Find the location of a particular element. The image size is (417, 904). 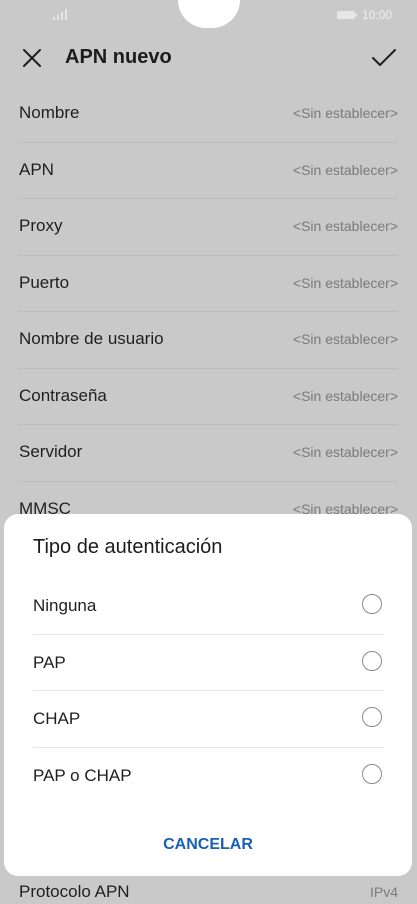

option-label: PAP is located at coordinates (49, 662).